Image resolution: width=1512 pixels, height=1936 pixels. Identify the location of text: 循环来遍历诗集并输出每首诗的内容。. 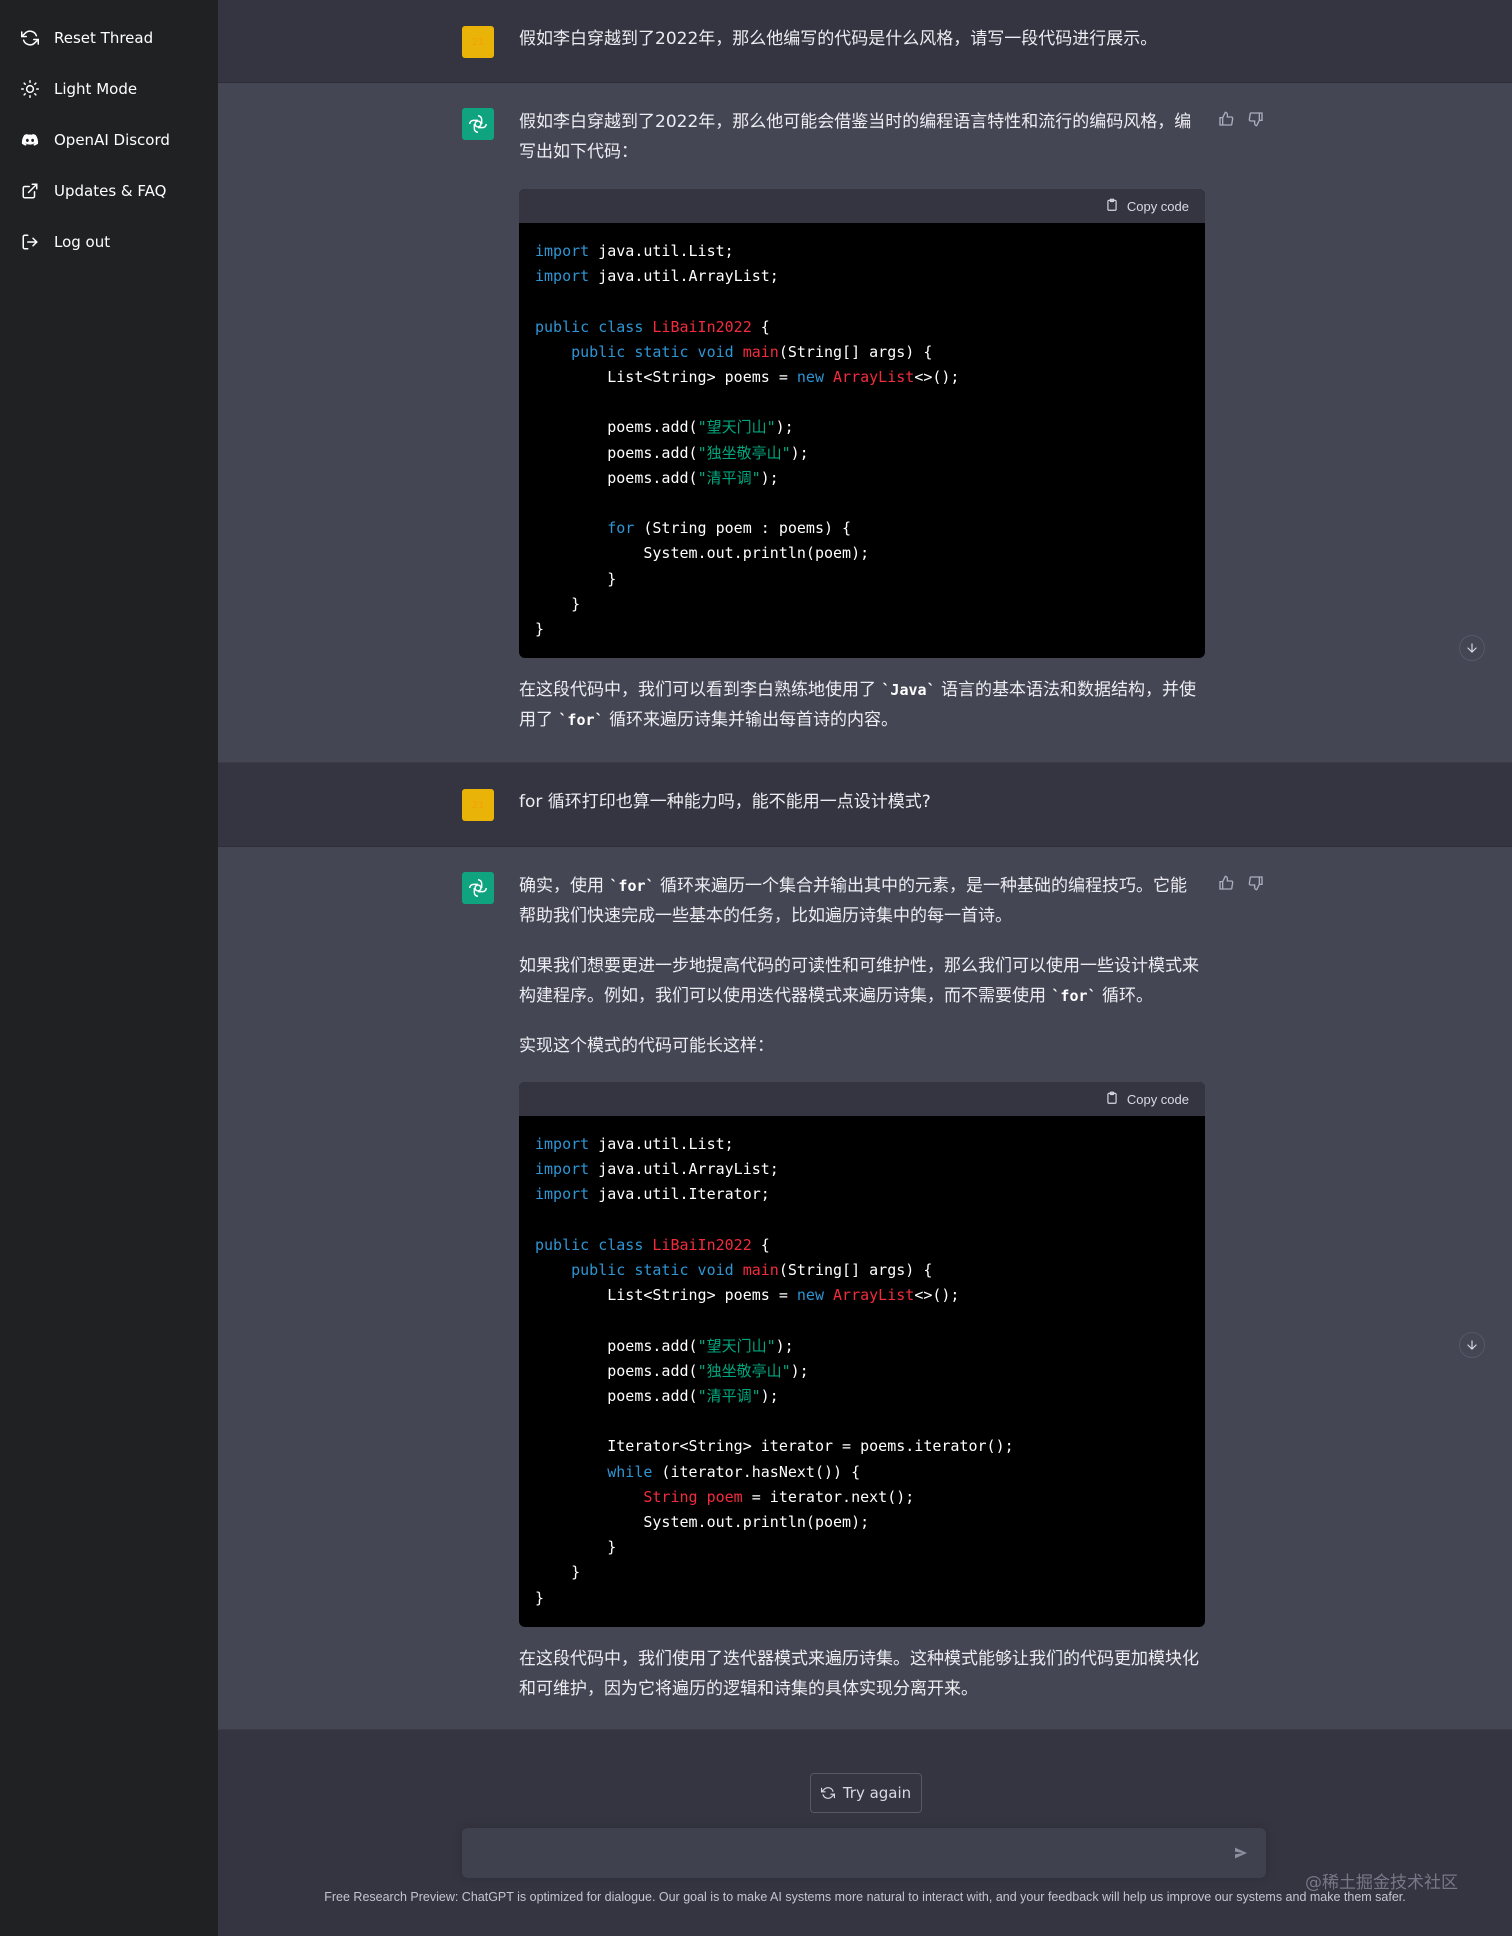
(753, 720).